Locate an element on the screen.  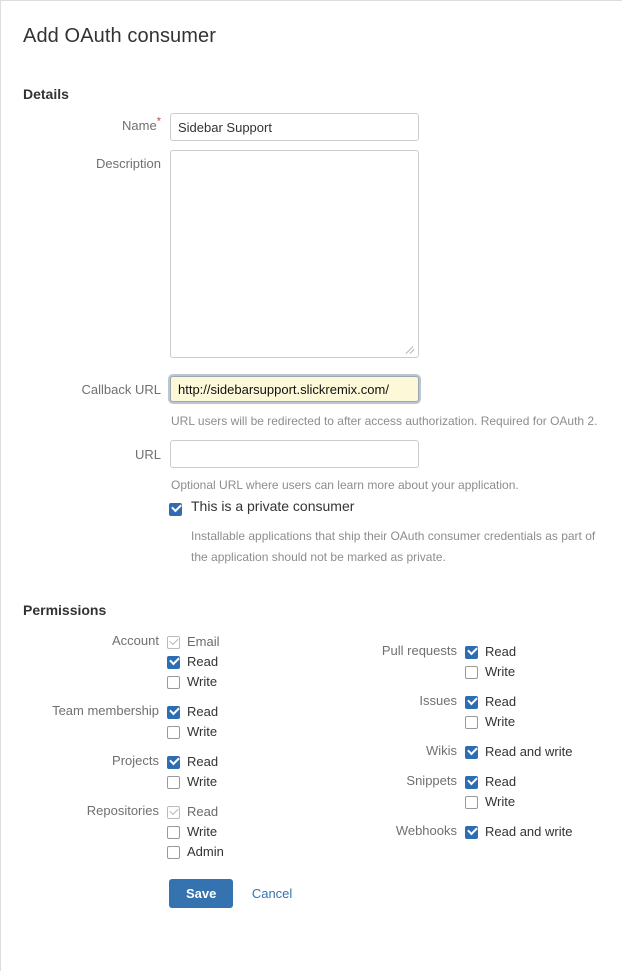
permission-group: Webhooks Read and write is located at coordinates (469, 832).